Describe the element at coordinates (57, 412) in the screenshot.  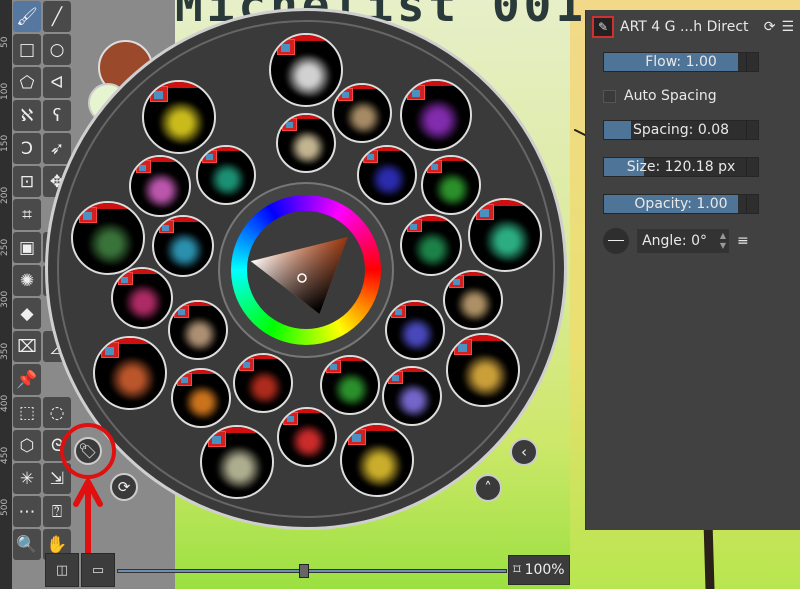
I see `tool-ellipse-select: ◌` at that location.